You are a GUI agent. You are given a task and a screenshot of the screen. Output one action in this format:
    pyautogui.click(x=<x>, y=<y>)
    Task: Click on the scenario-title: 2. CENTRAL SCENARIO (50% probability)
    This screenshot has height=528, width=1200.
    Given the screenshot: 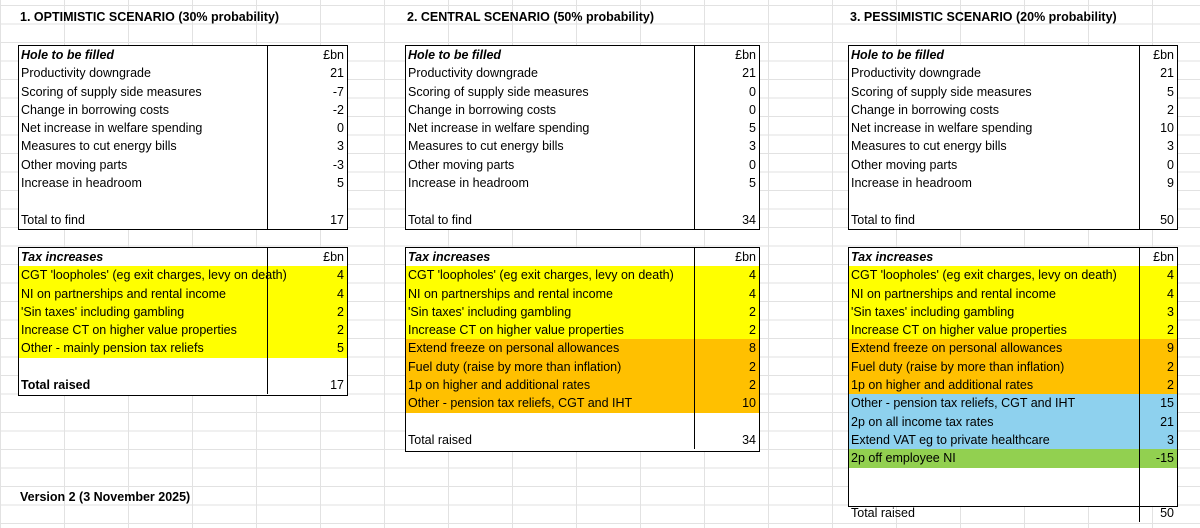 What is the action you would take?
    pyautogui.click(x=531, y=17)
    